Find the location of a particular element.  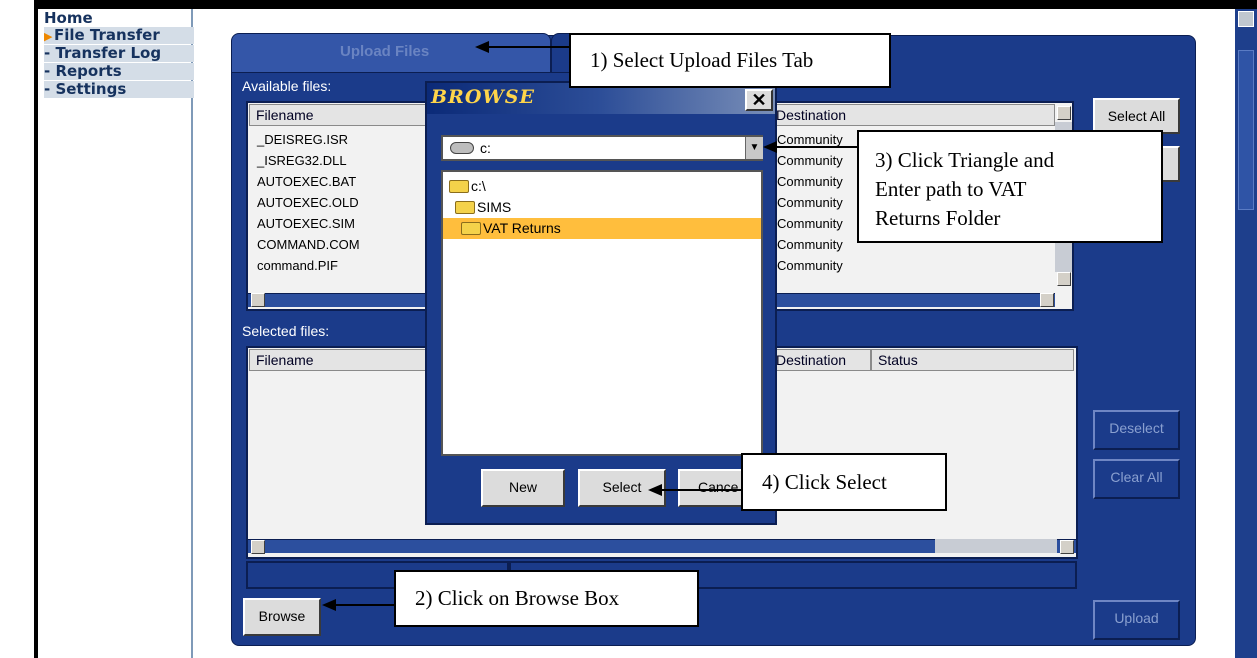

folder-item-sims: SIMS is located at coordinates (602, 207).